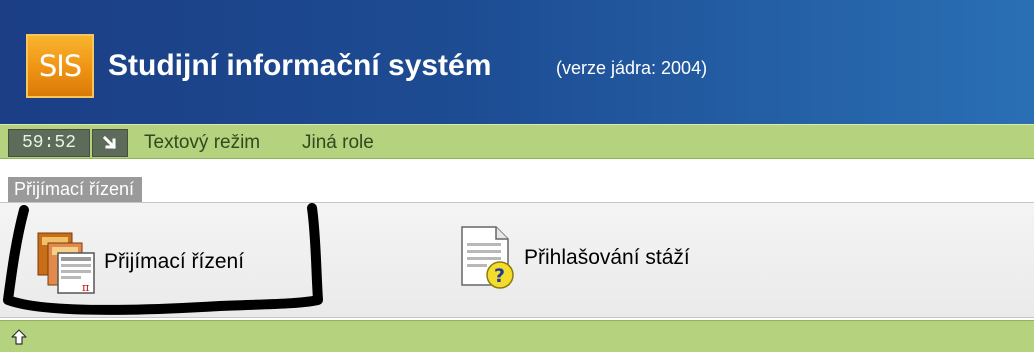 The height and width of the screenshot is (352, 1034). I want to click on menu-item-label: Přijímací řízení, so click(174, 261).